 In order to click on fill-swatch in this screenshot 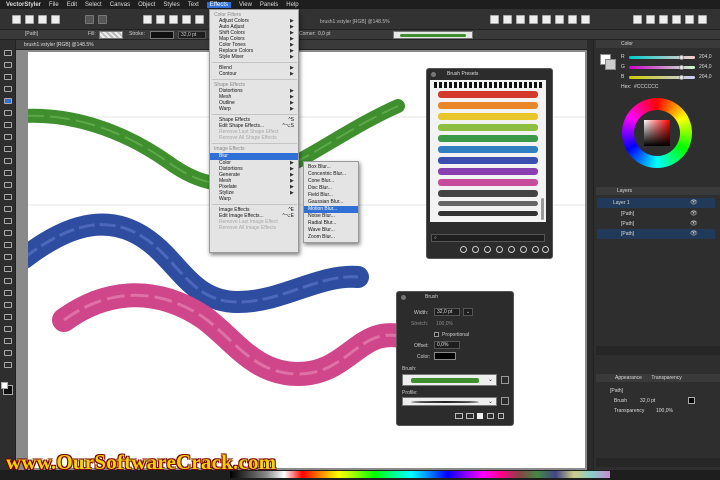, I will do `click(111, 35)`.